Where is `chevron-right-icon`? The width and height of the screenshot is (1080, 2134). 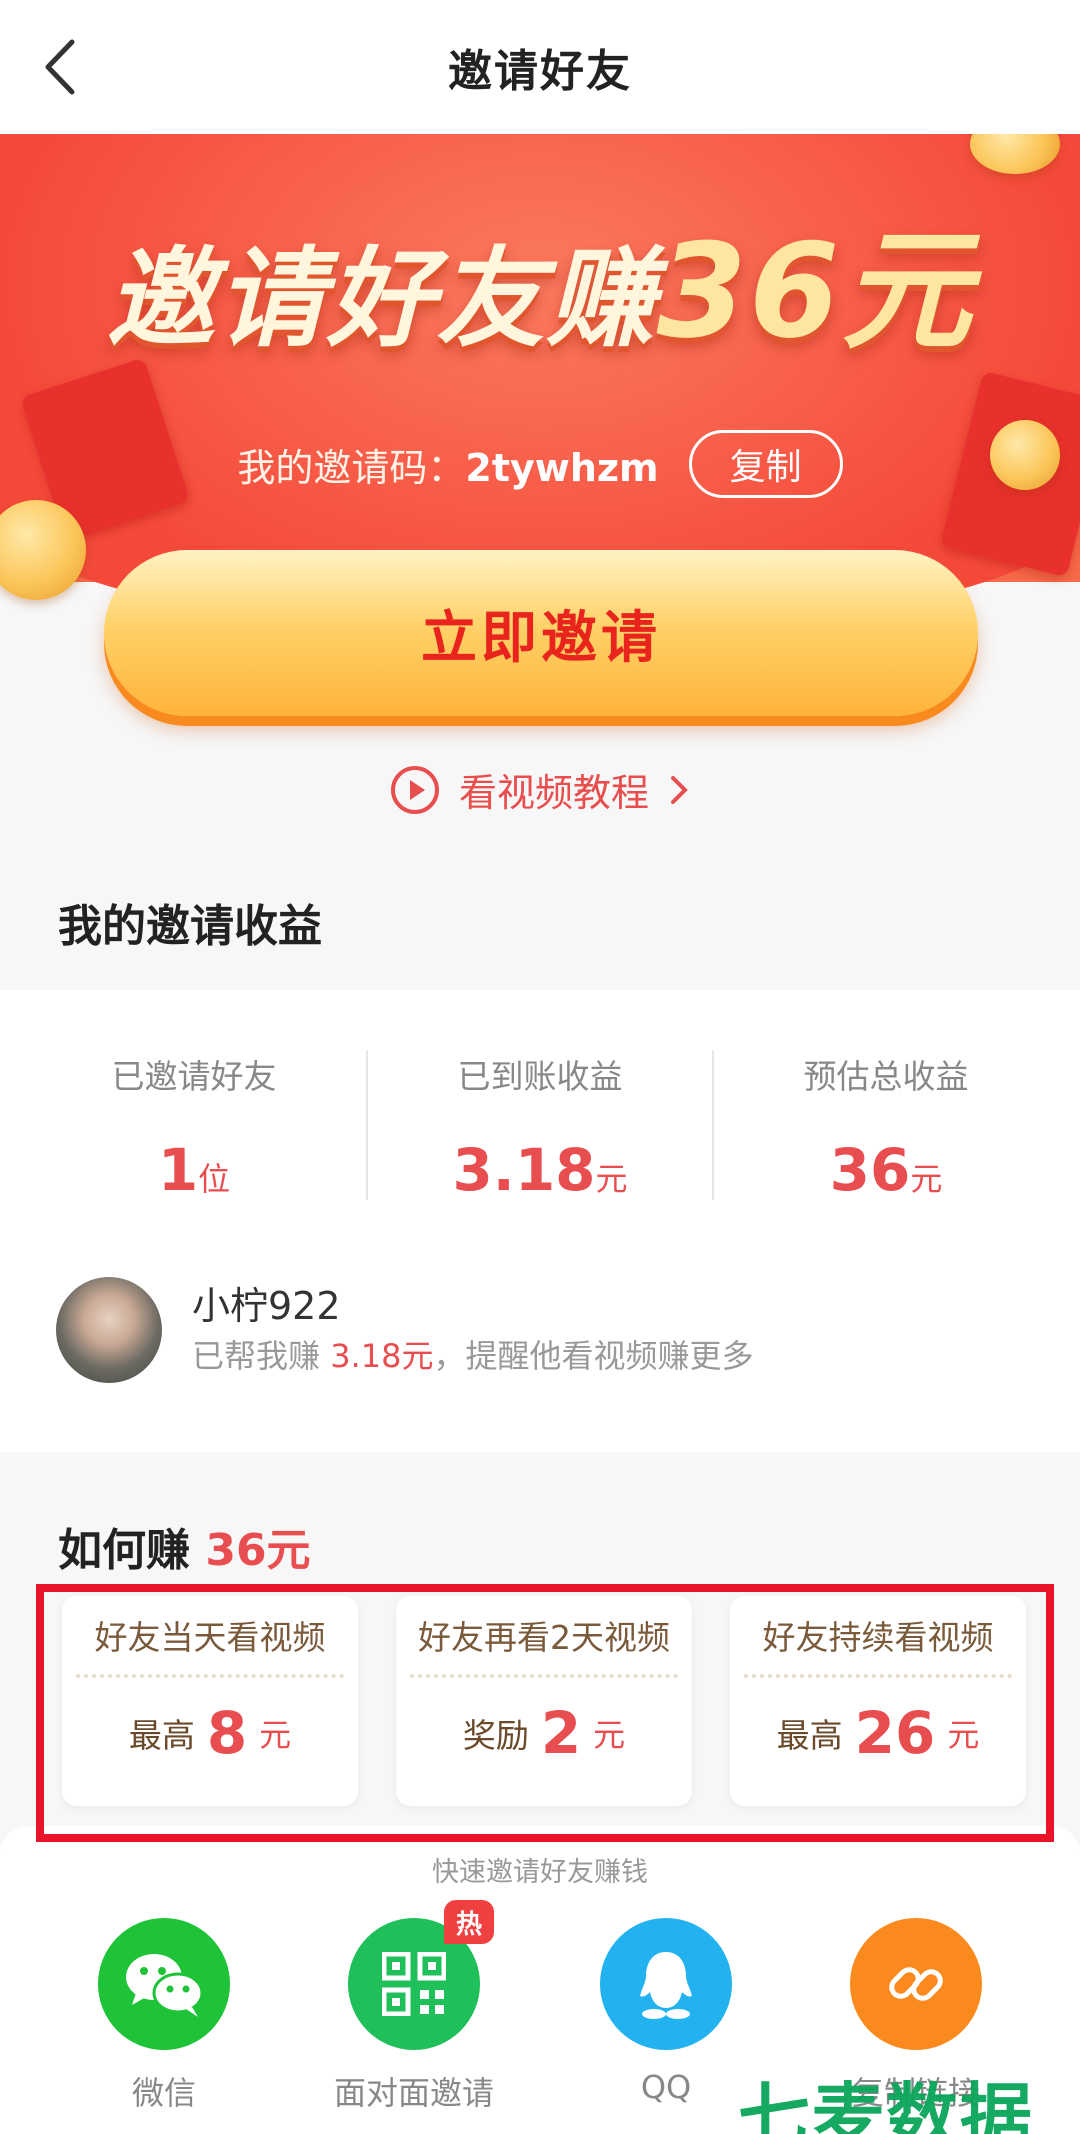 chevron-right-icon is located at coordinates (679, 789).